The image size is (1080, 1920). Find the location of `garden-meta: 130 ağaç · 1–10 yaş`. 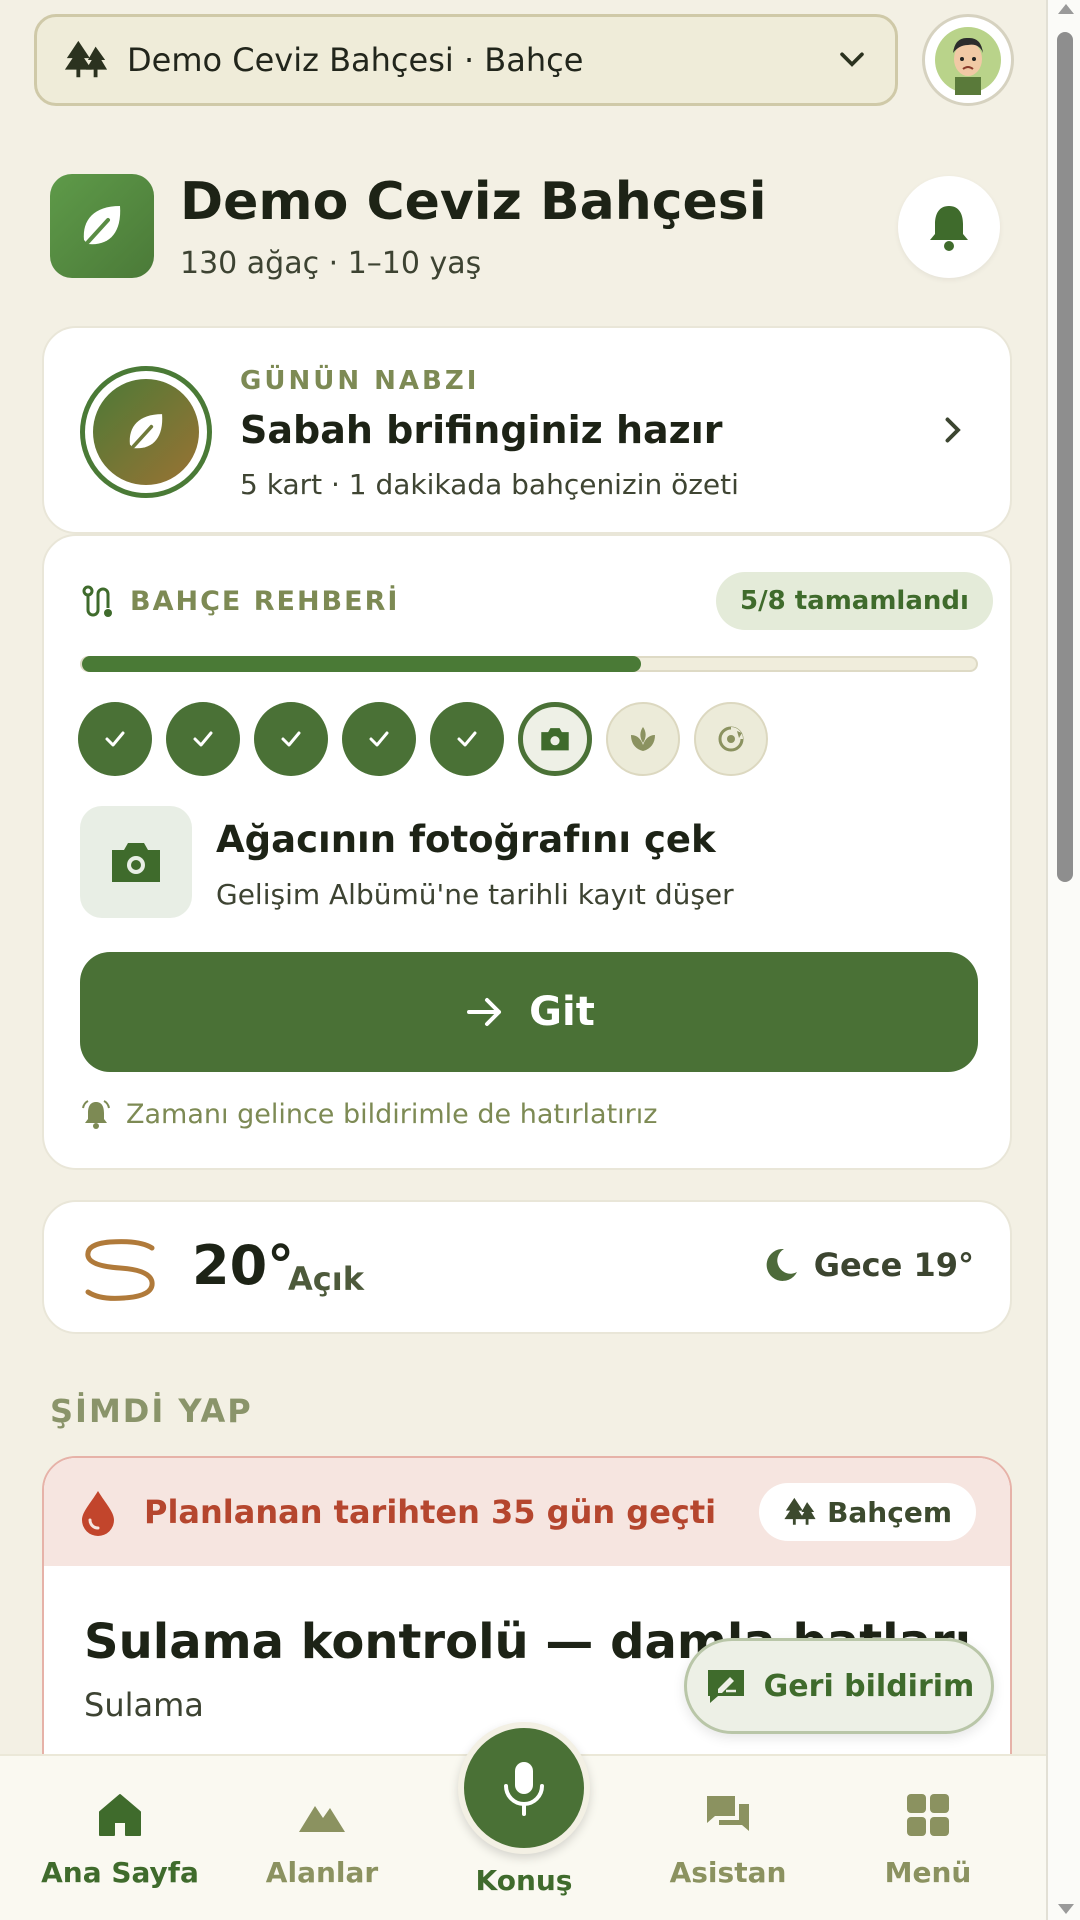

garden-meta: 130 ağaç · 1–10 yaş is located at coordinates (331, 263).